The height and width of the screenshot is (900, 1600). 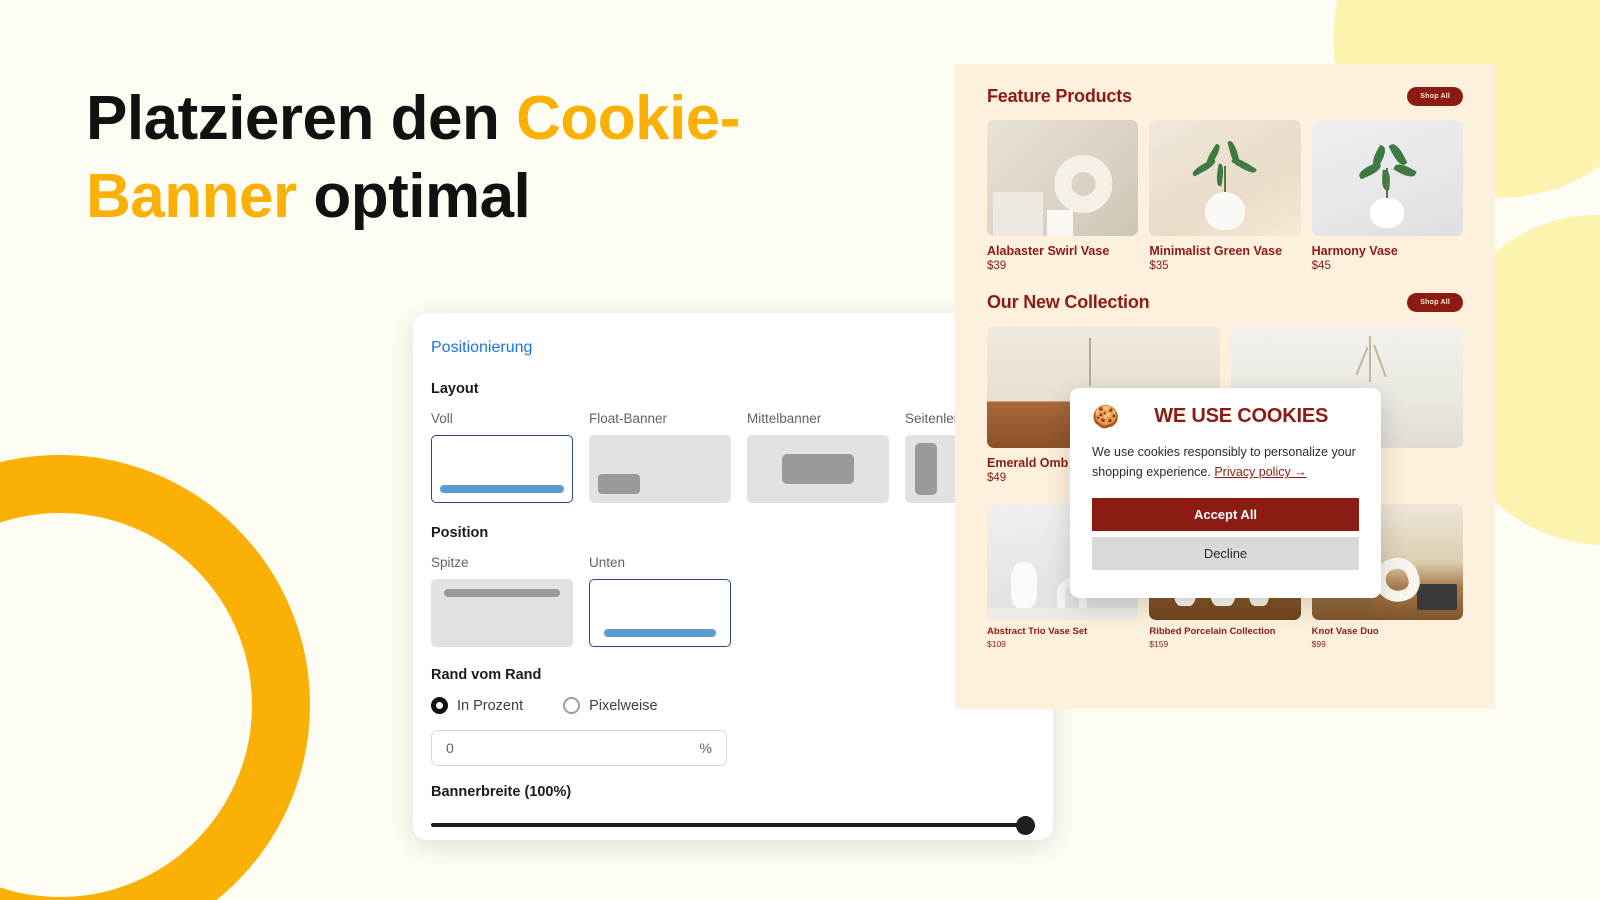 What do you see at coordinates (579, 748) in the screenshot?
I see `margin-value-input: 0 %` at bounding box center [579, 748].